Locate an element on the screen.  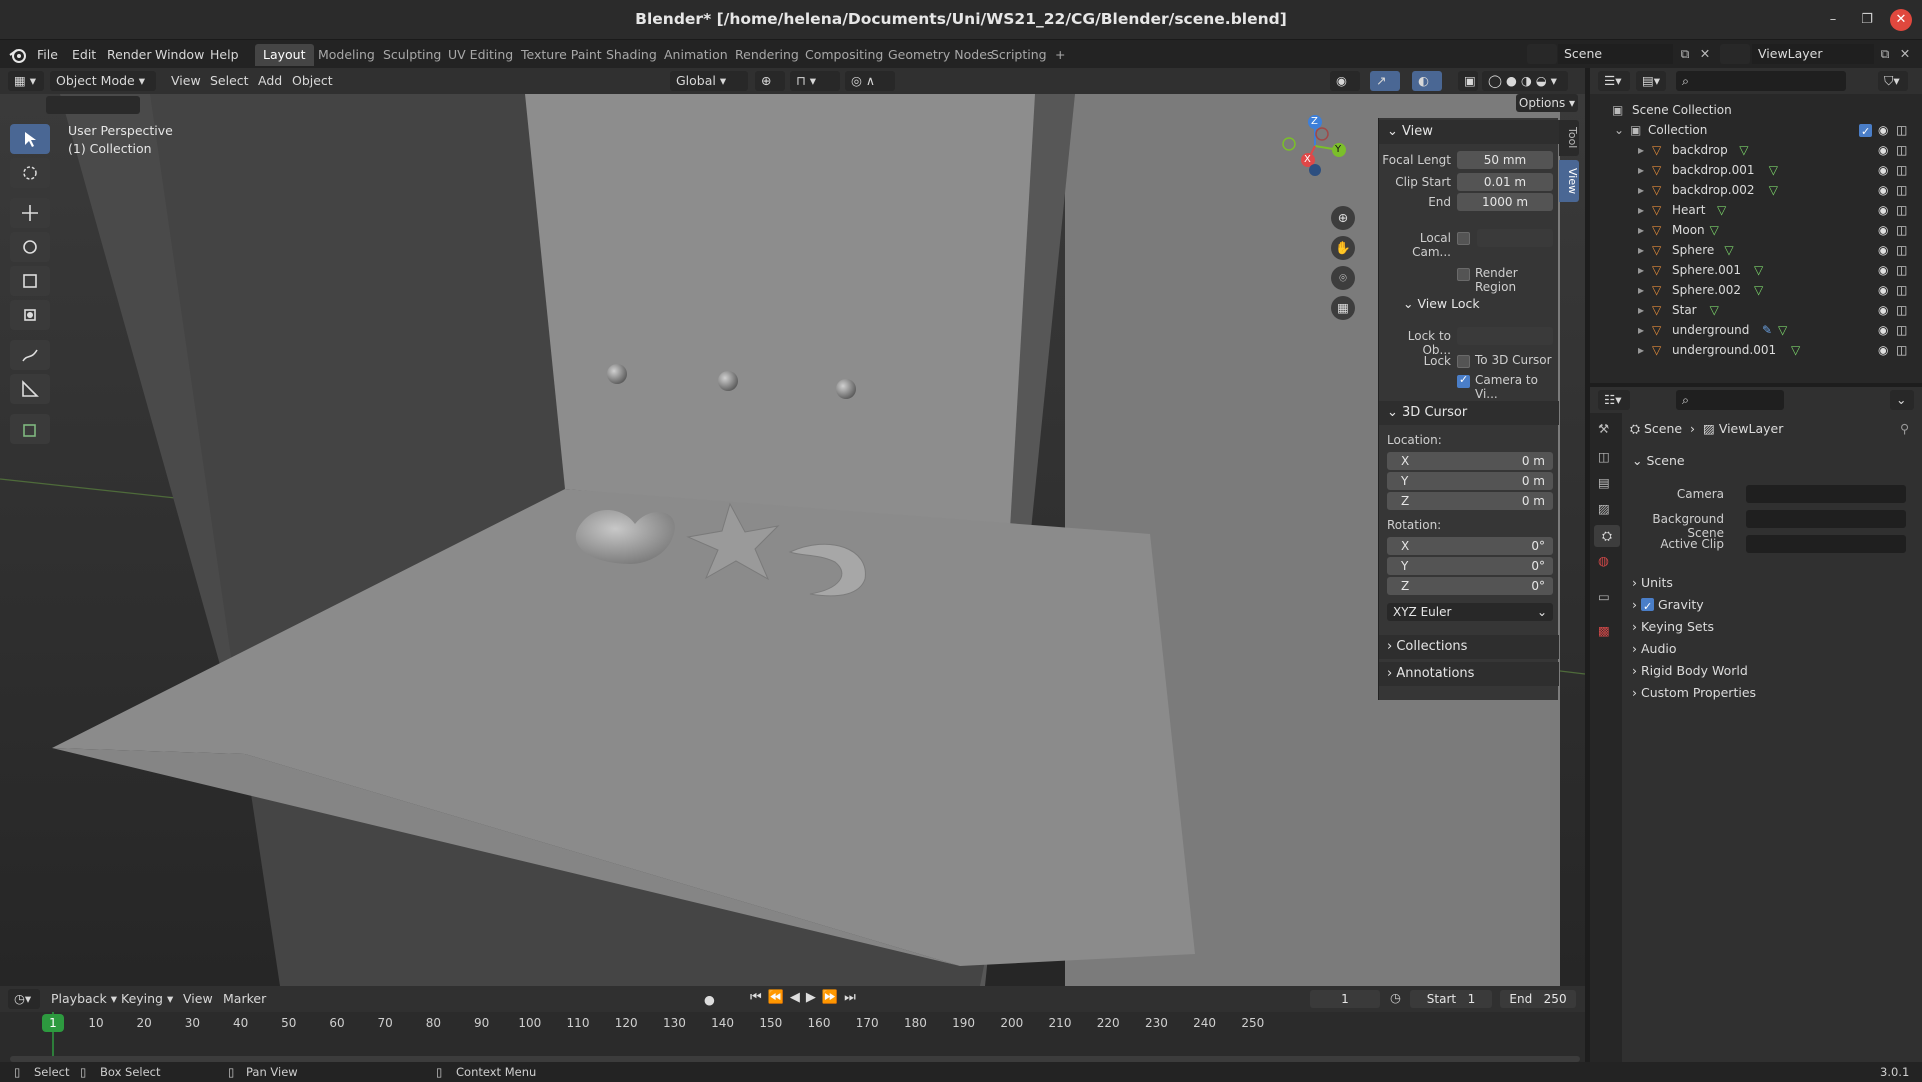
render-tab-icon: ◫ is located at coordinates (1604, 456).